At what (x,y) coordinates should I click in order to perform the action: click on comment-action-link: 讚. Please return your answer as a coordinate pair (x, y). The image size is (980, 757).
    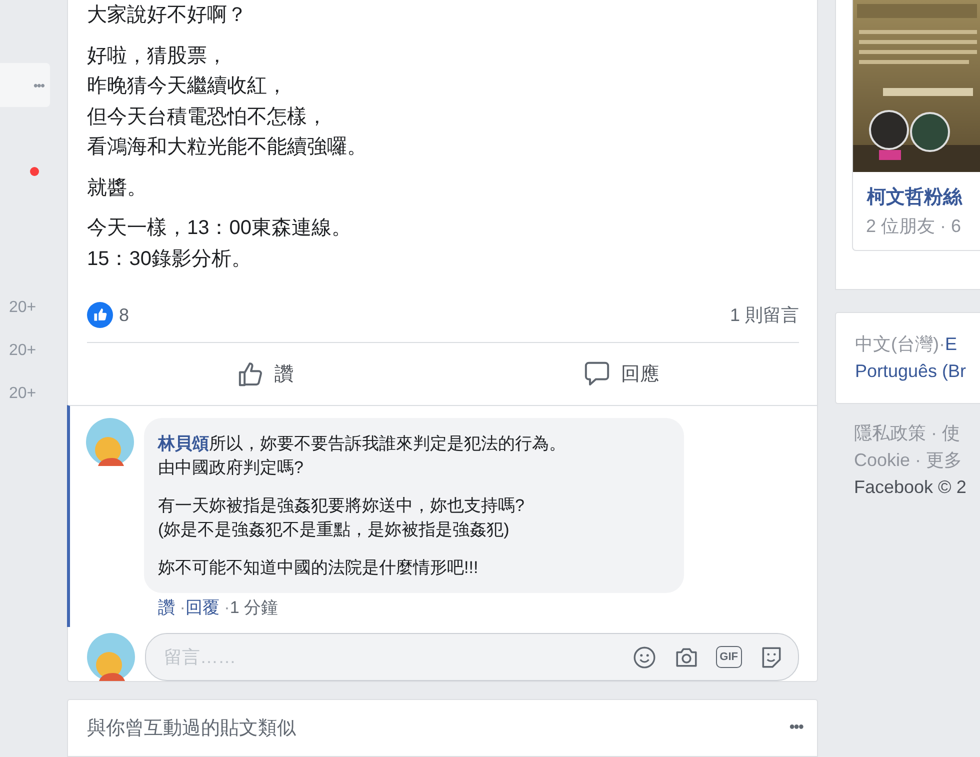
    Looking at the image, I should click on (166, 607).